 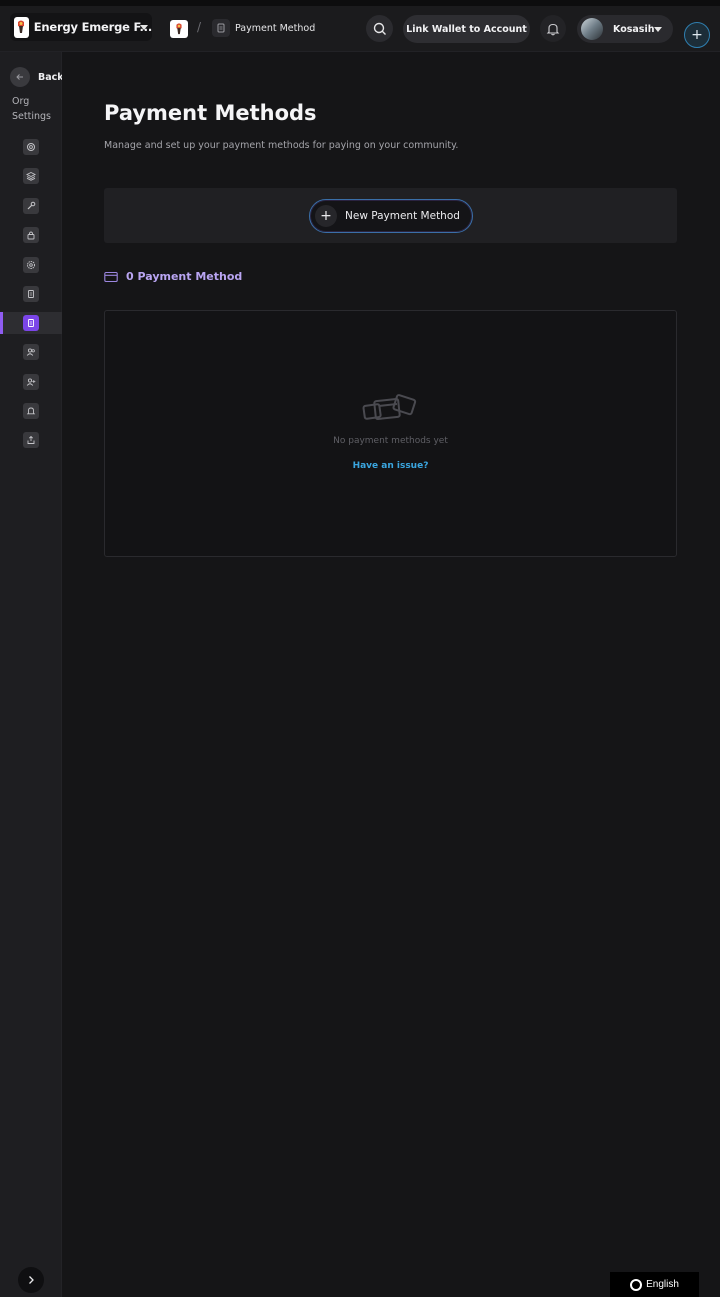 I want to click on user-name: Kosasih, so click(x=634, y=29).